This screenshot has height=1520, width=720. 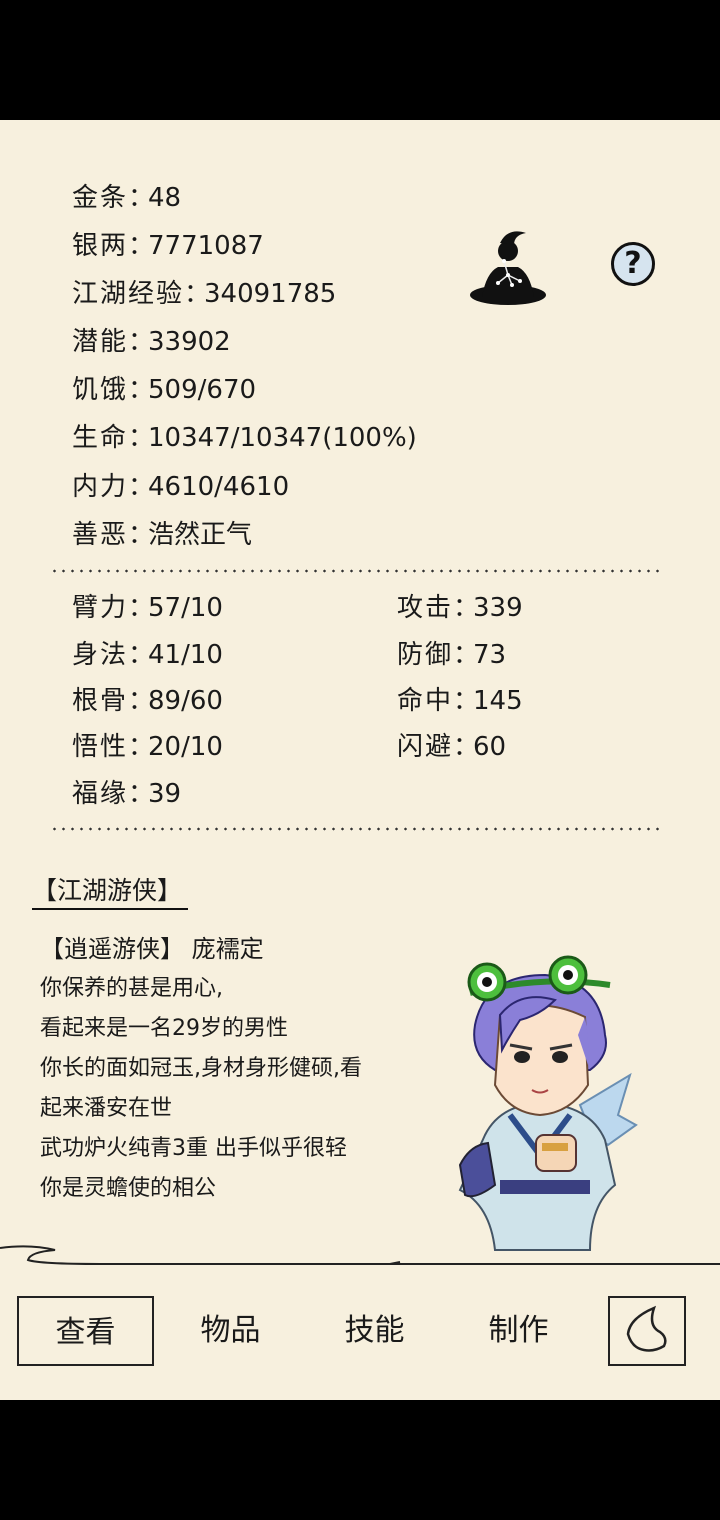 What do you see at coordinates (164, 1028) in the screenshot?
I see `profile-line: 看起来是一名29岁的男性` at bounding box center [164, 1028].